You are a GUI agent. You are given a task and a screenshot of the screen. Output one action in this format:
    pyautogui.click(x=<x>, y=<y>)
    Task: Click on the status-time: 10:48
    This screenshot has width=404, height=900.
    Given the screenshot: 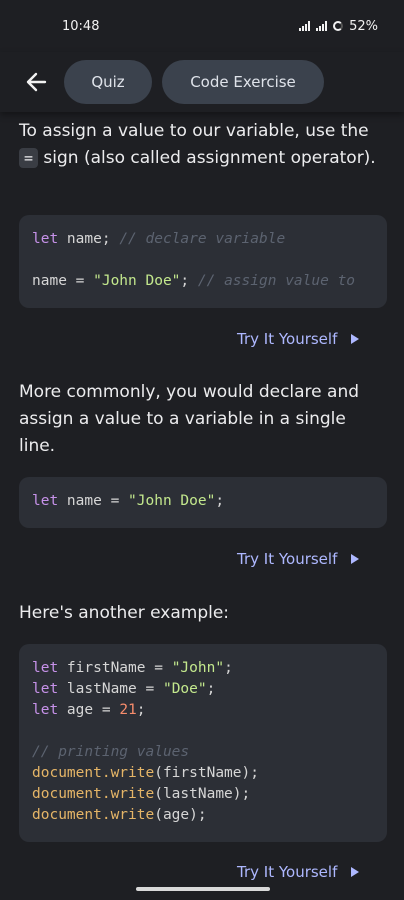 What is the action you would take?
    pyautogui.click(x=81, y=26)
    